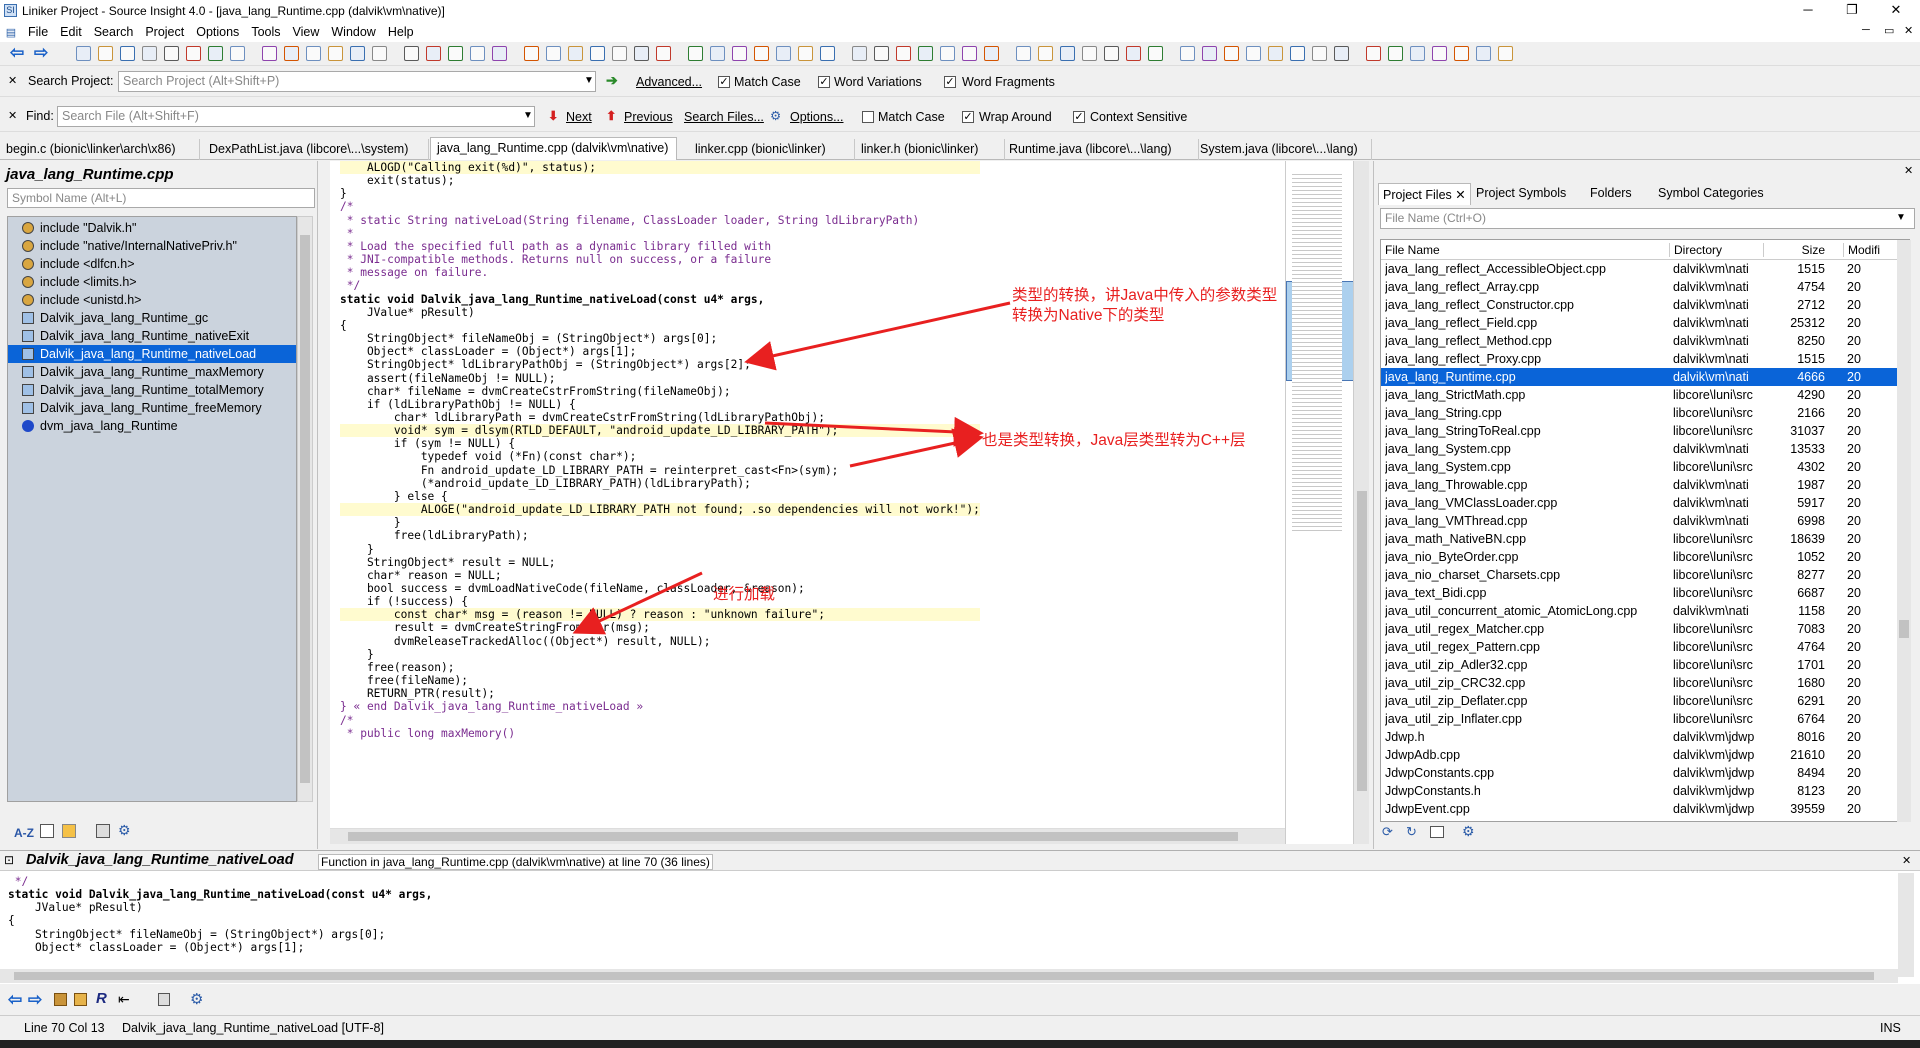 The image size is (1920, 1048). Describe the element at coordinates (305, 509) in the screenshot. I see `symbol-list-scrollbar` at that location.